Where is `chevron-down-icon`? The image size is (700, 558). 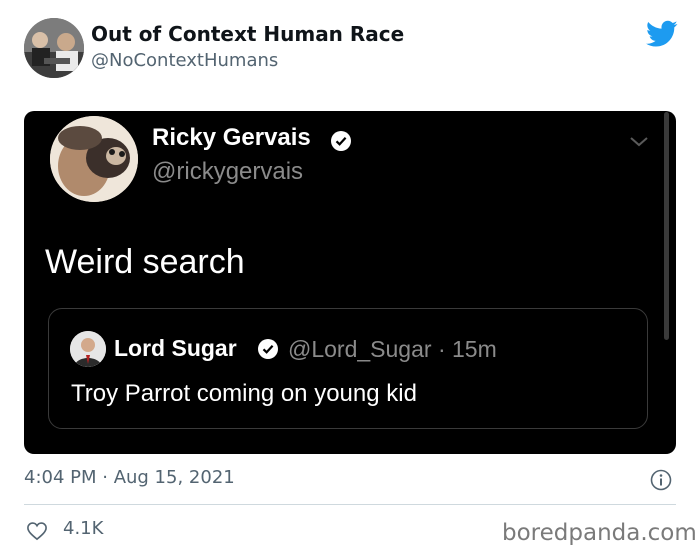 chevron-down-icon is located at coordinates (639, 142).